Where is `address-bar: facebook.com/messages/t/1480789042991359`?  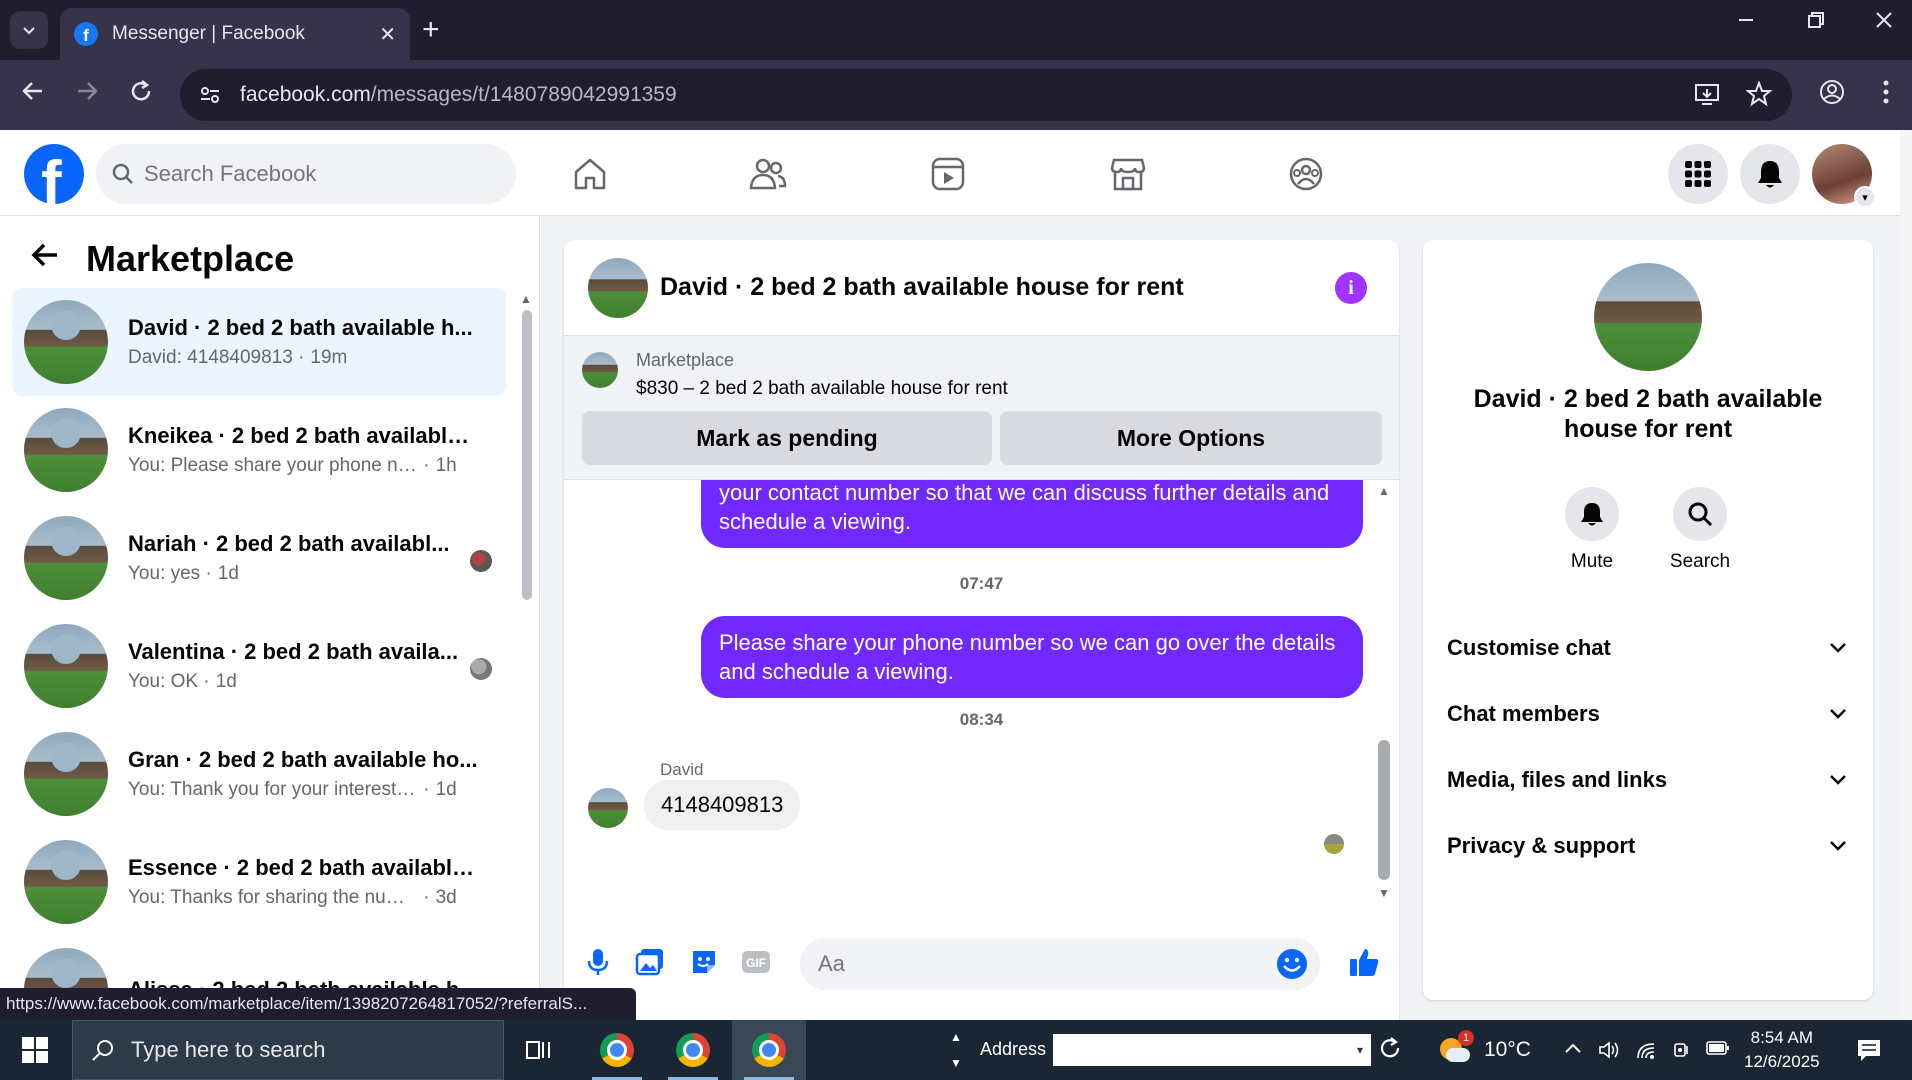
address-bar: facebook.com/messages/t/1480789042991359 is located at coordinates (986, 95).